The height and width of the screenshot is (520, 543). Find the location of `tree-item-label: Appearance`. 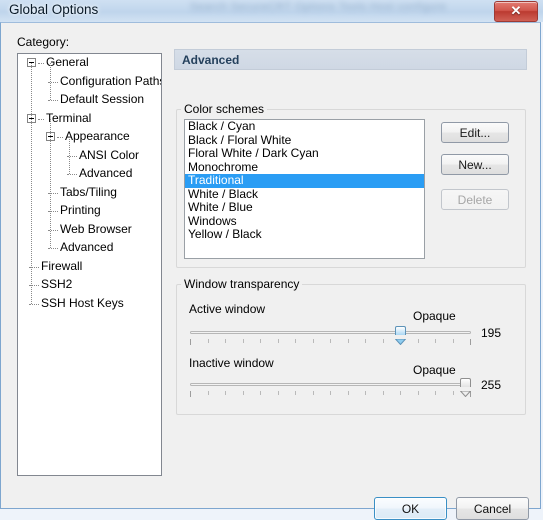

tree-item-label: Appearance is located at coordinates (97, 136).